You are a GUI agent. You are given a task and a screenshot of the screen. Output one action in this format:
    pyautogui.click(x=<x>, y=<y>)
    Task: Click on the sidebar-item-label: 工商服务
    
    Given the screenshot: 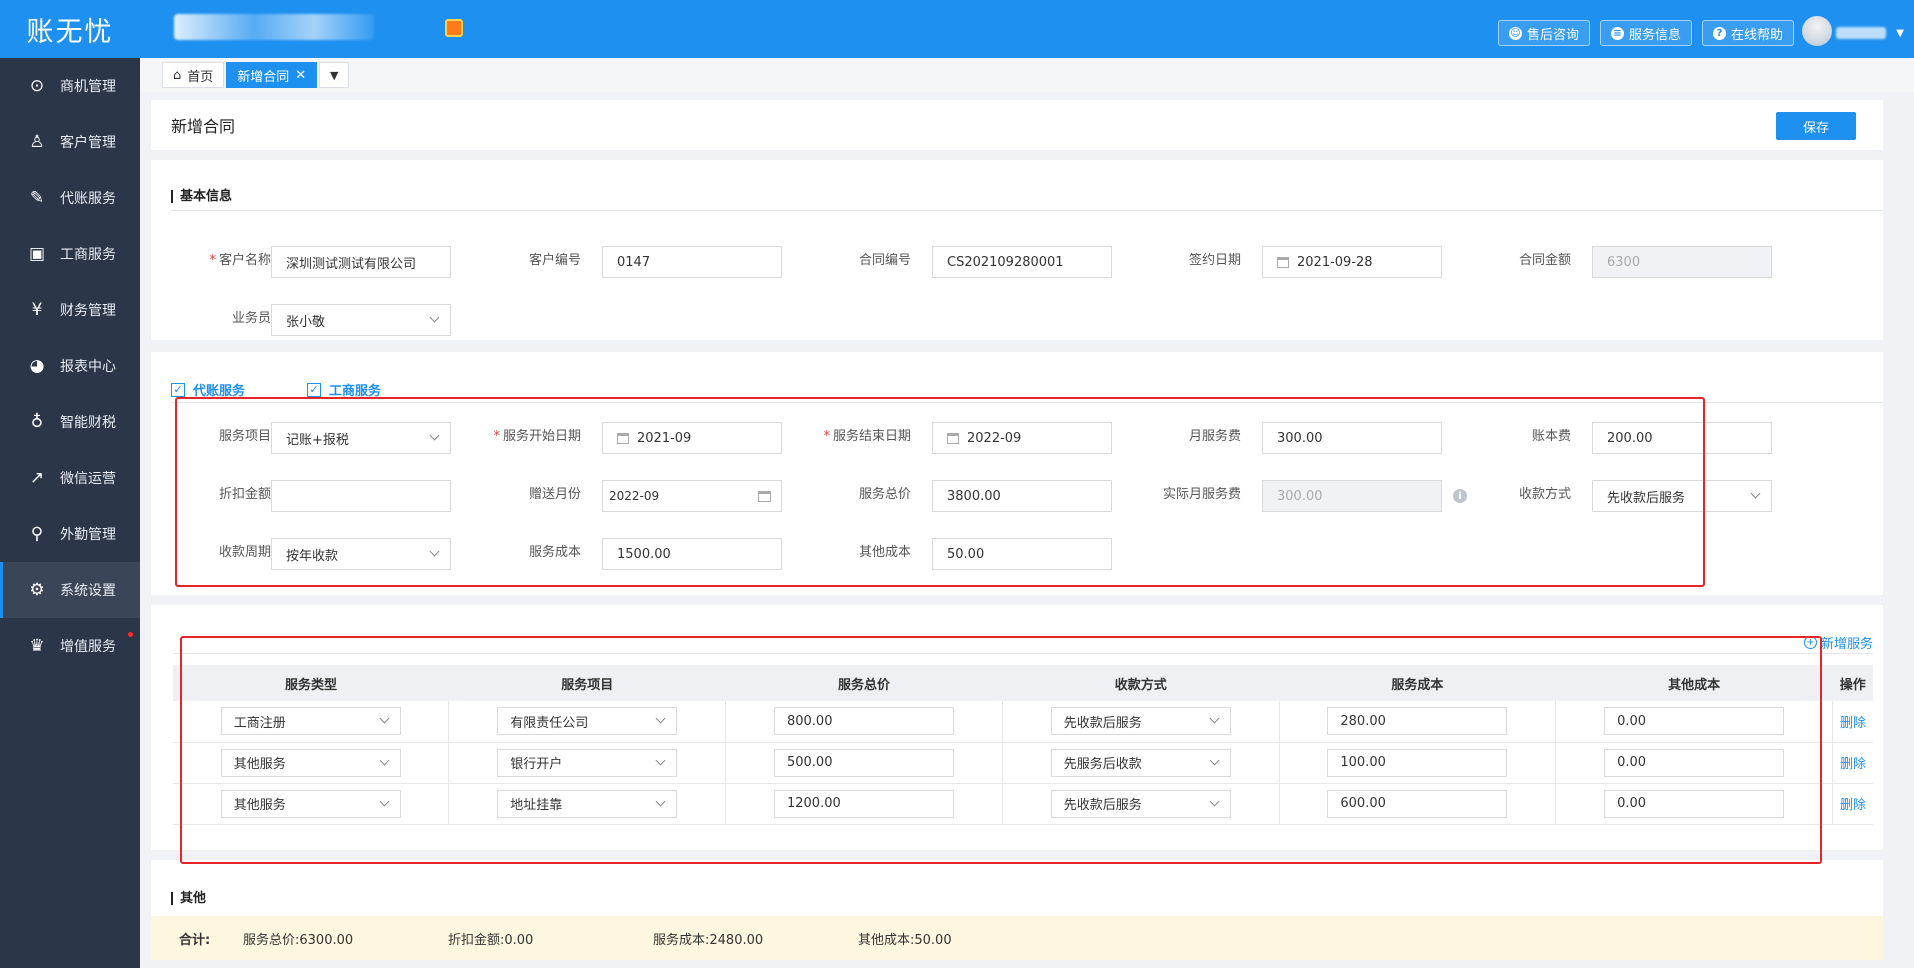 What is the action you would take?
    pyautogui.click(x=88, y=255)
    